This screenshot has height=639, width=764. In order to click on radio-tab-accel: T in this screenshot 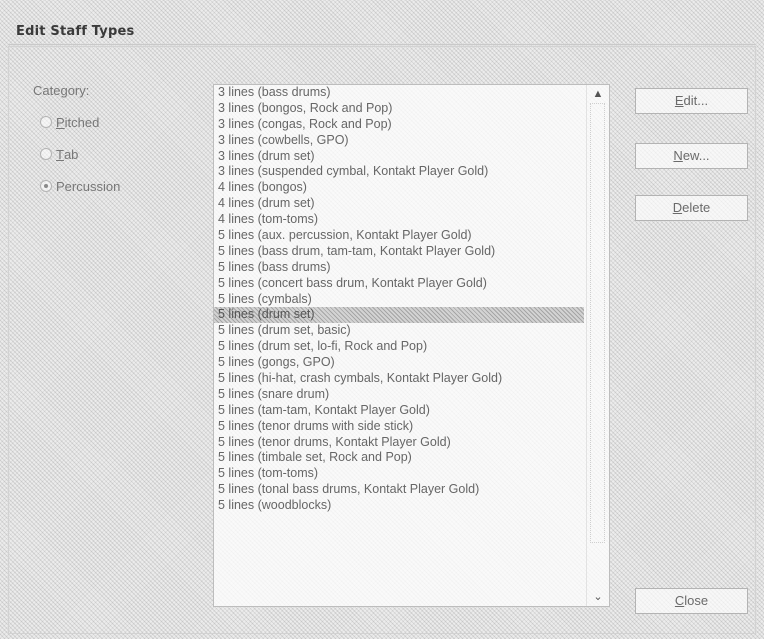, I will do `click(60, 154)`.